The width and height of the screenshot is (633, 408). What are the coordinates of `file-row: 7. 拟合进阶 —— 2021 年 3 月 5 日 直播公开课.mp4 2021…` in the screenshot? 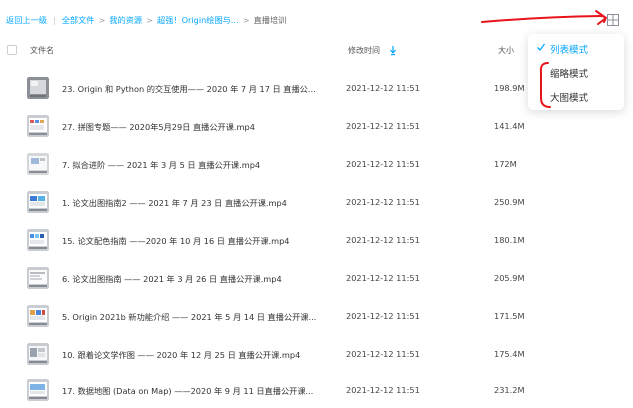 It's located at (316, 164).